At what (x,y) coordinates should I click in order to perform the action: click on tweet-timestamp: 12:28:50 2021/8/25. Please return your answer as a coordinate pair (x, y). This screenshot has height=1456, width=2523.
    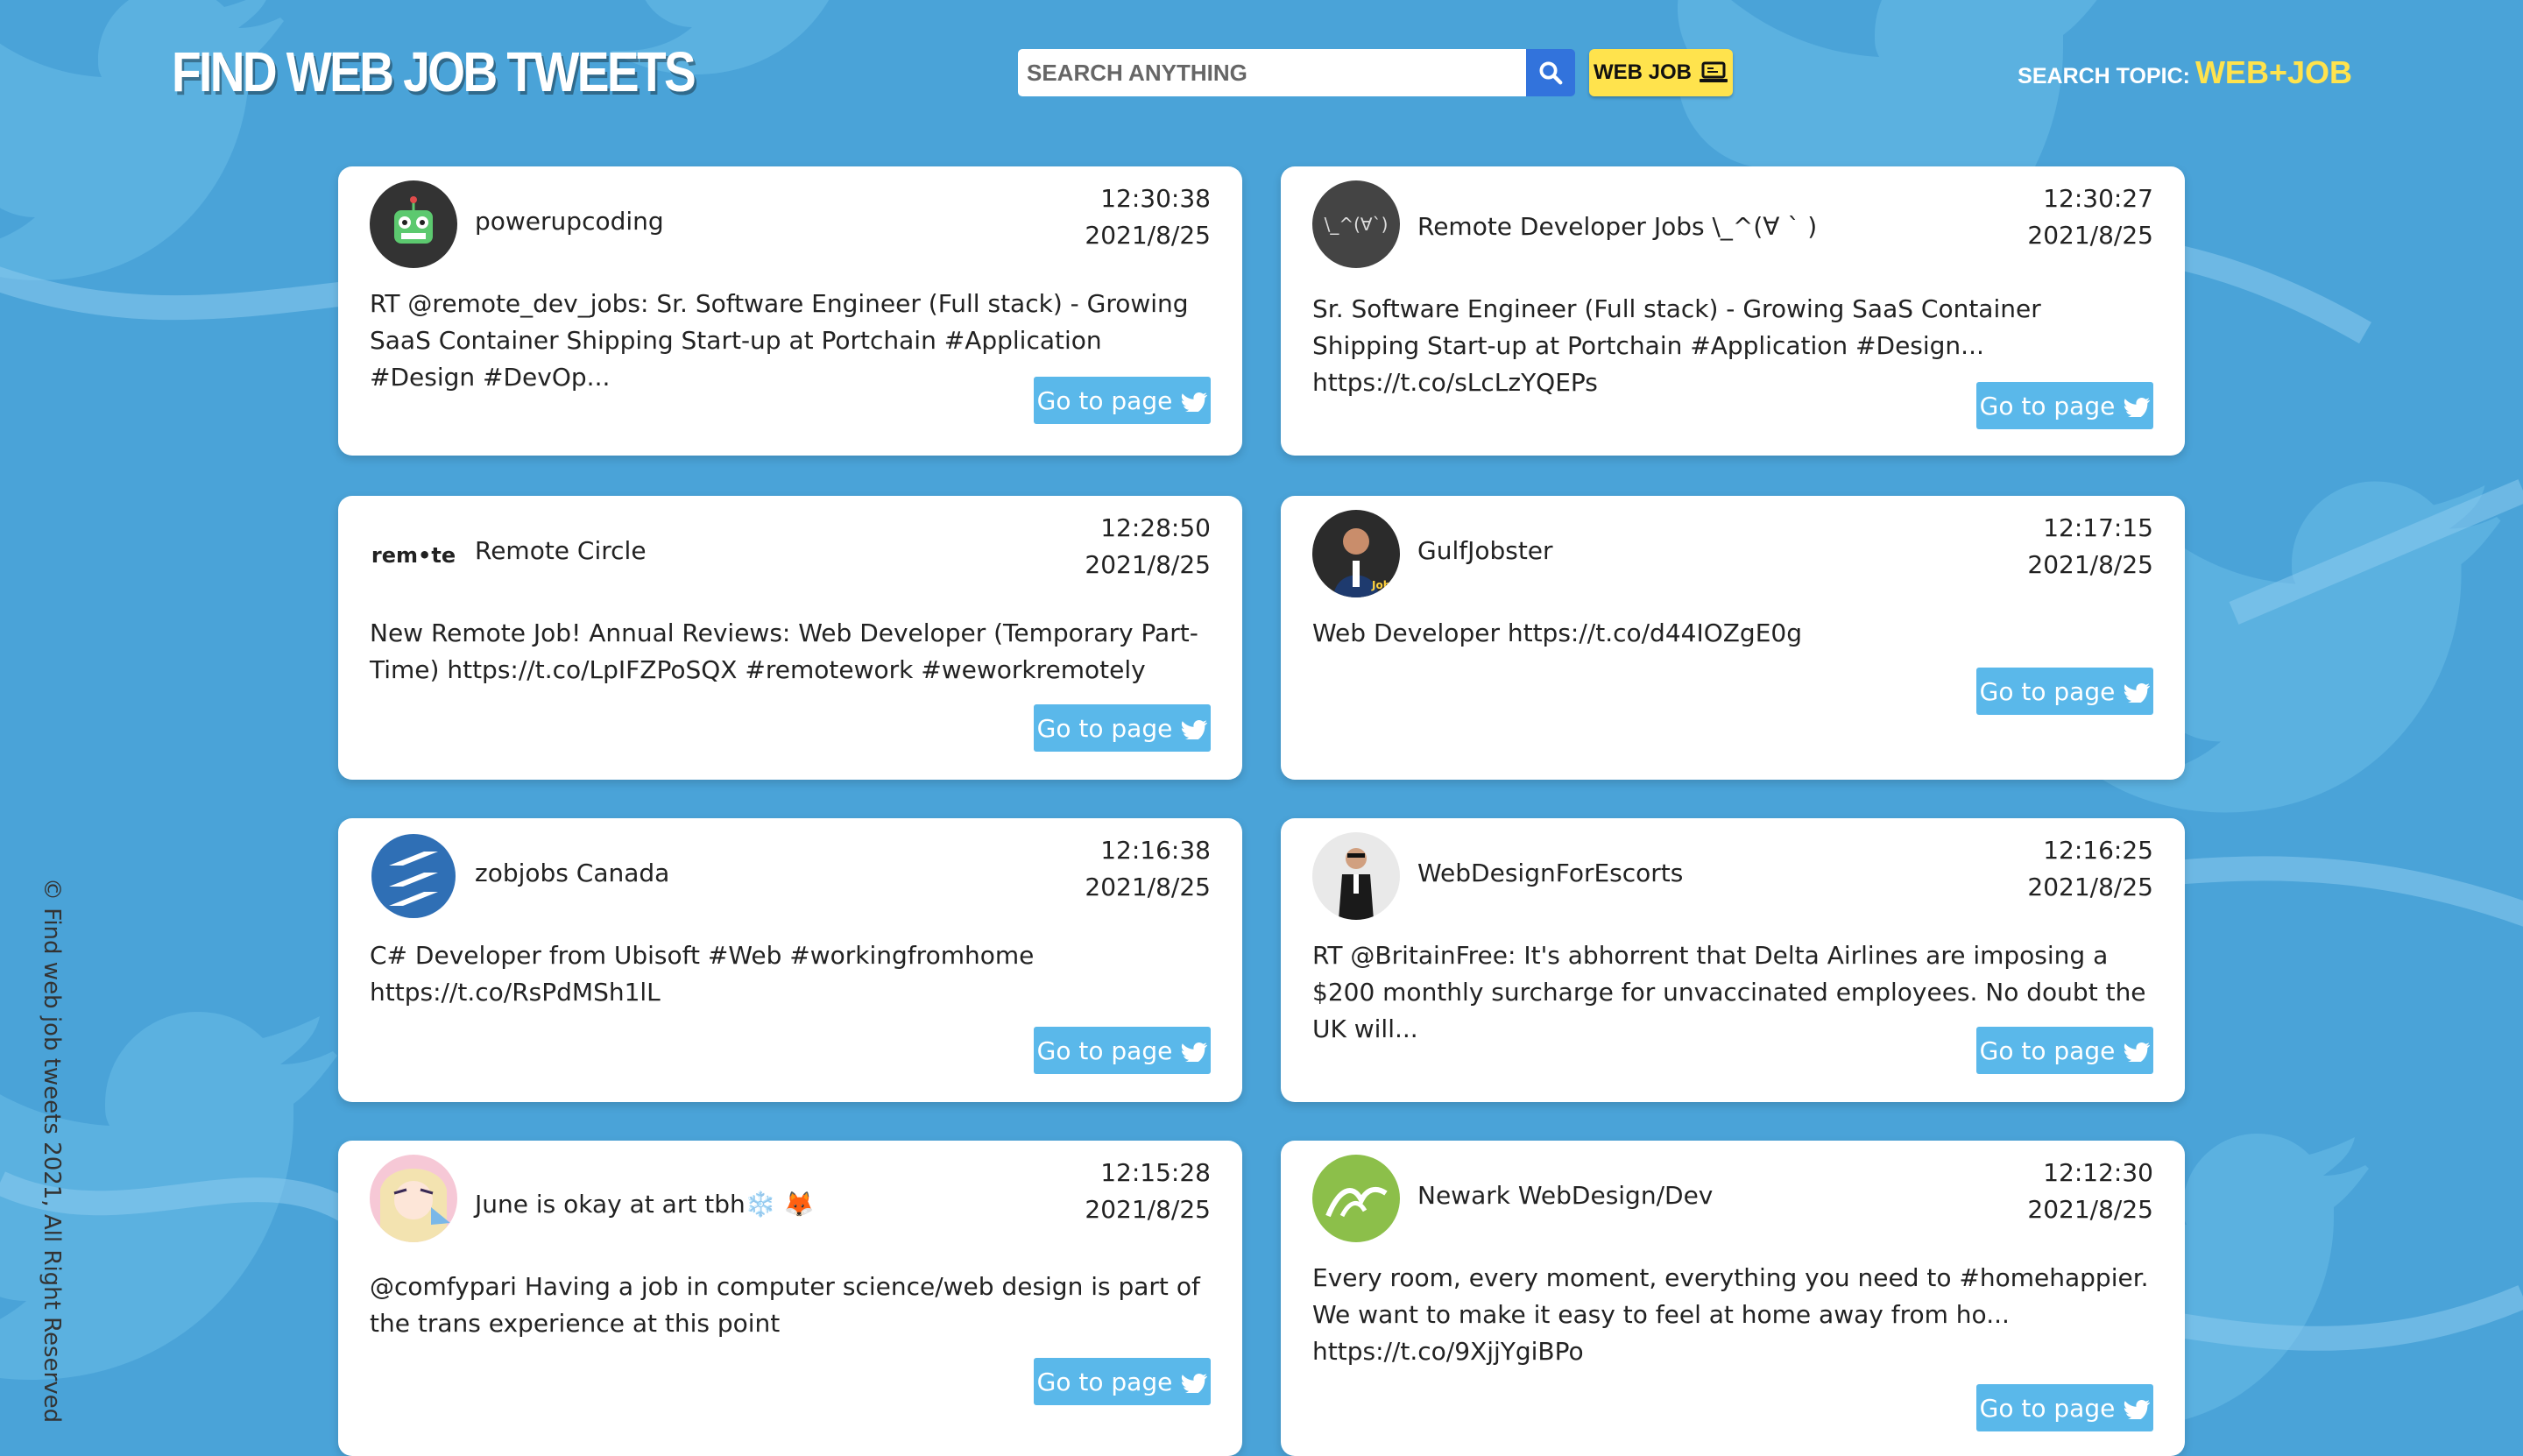
    Looking at the image, I should click on (1148, 546).